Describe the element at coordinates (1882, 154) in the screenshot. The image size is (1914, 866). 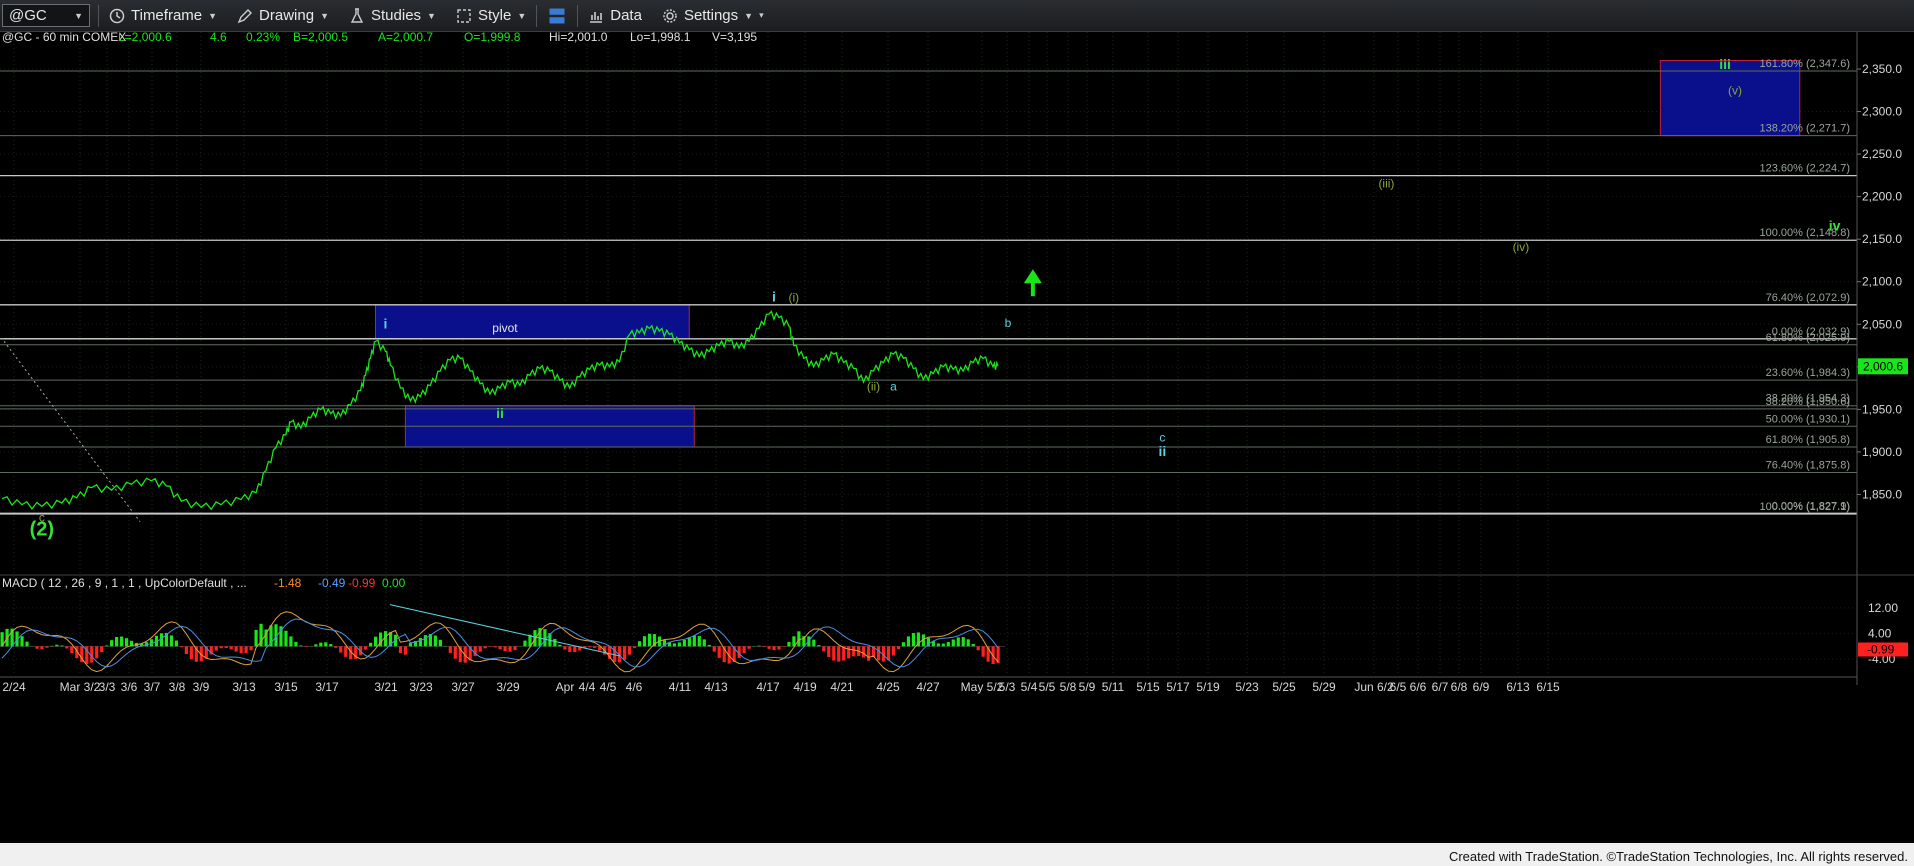
I see `y-tick-label: 2,250.0` at that location.